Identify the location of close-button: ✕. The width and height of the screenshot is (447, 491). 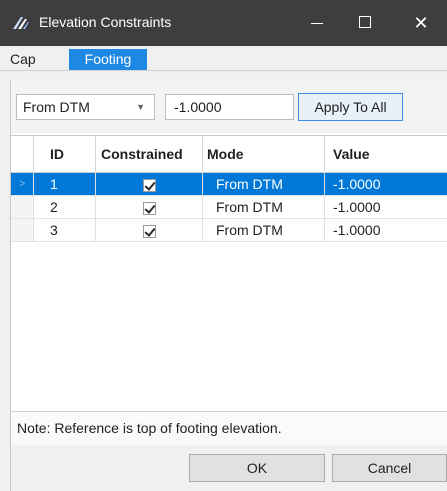
(421, 23).